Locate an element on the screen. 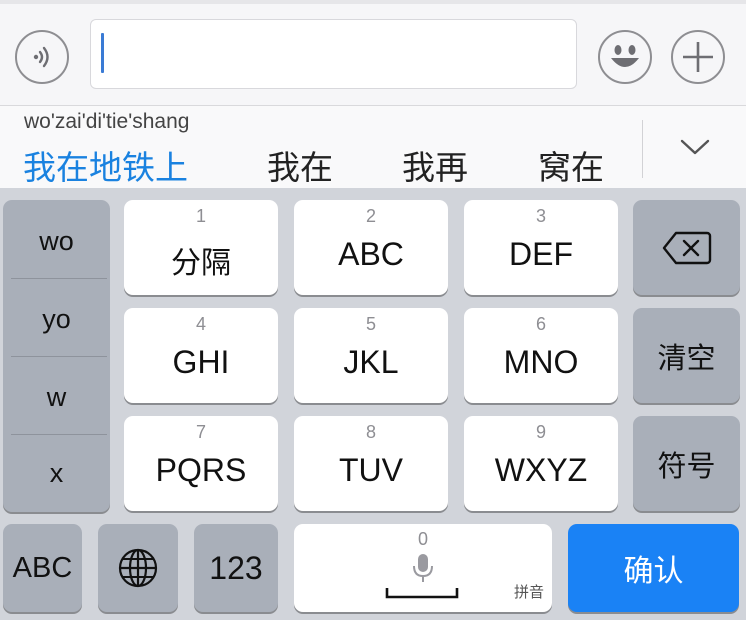 This screenshot has height=620, width=746. key-label: JKL is located at coordinates (371, 362).